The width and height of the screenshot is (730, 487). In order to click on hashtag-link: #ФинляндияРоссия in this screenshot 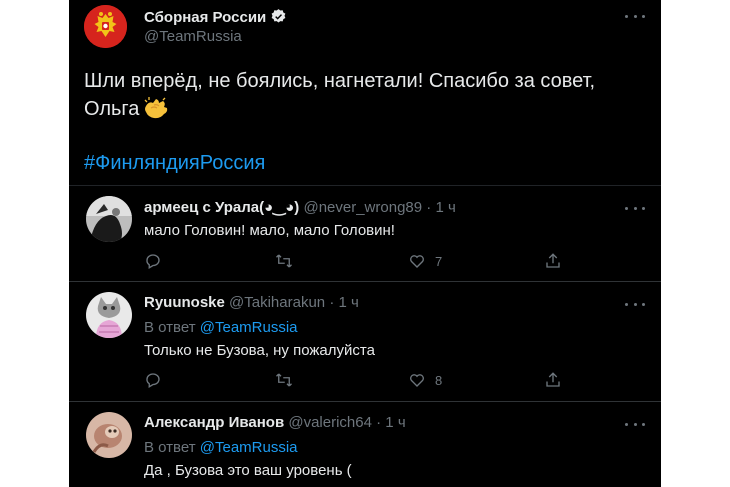, I will do `click(174, 163)`.